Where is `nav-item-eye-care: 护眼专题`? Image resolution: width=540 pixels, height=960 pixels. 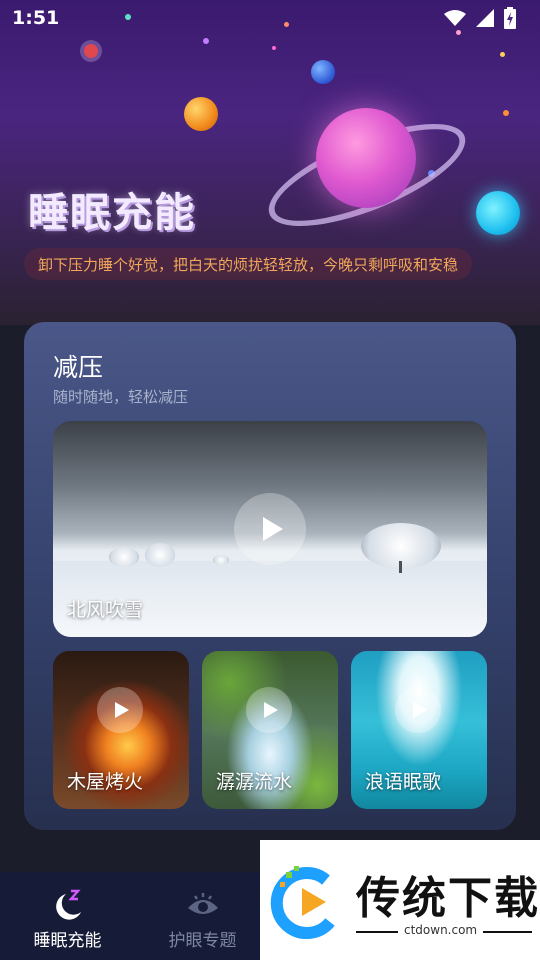
nav-item-eye-care: 护眼专题 is located at coordinates (202, 916).